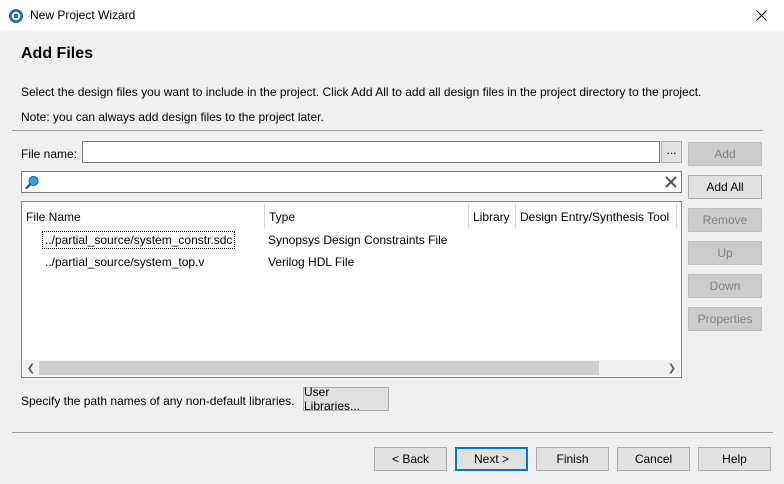 The image size is (784, 484). I want to click on cell-type: Verilog HDL File, so click(311, 262).